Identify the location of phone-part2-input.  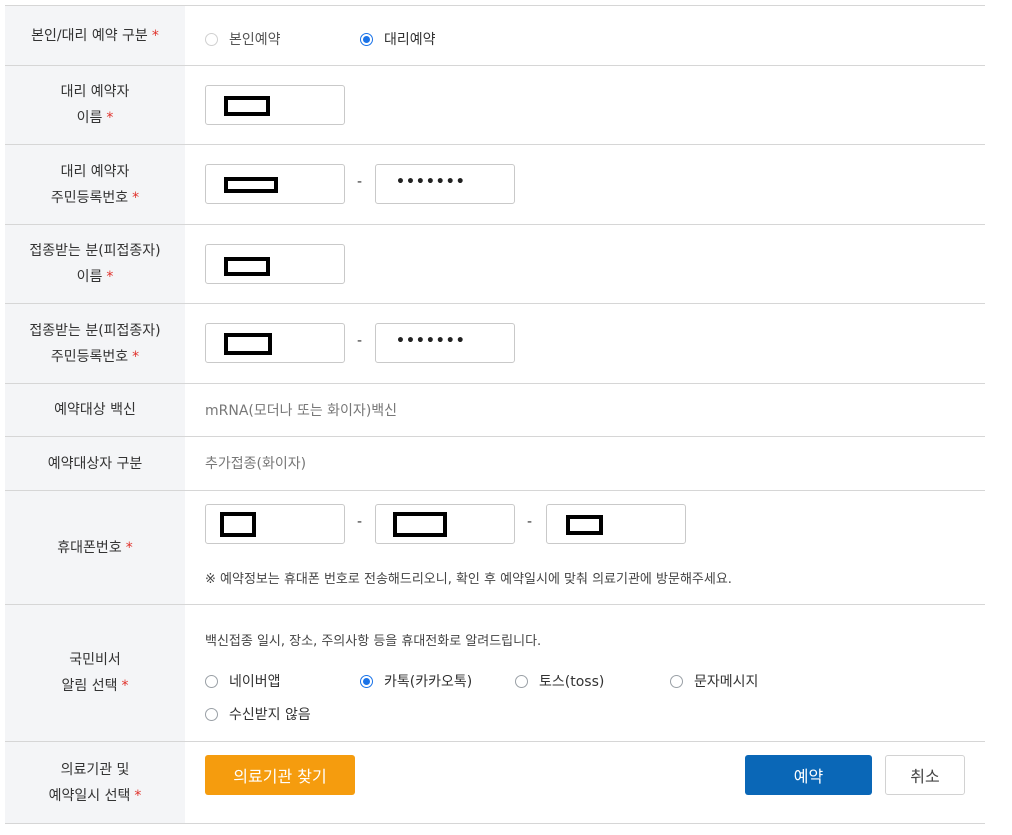
(445, 524).